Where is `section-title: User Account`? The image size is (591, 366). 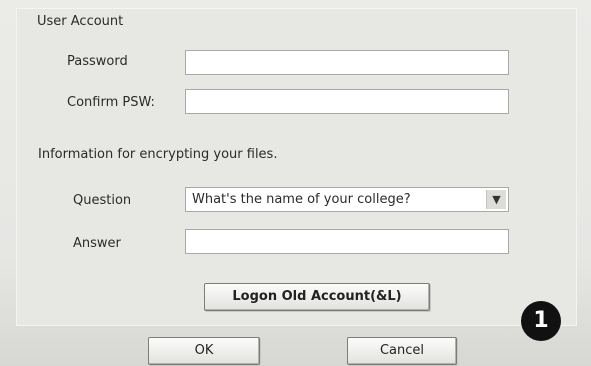 section-title: User Account is located at coordinates (80, 21).